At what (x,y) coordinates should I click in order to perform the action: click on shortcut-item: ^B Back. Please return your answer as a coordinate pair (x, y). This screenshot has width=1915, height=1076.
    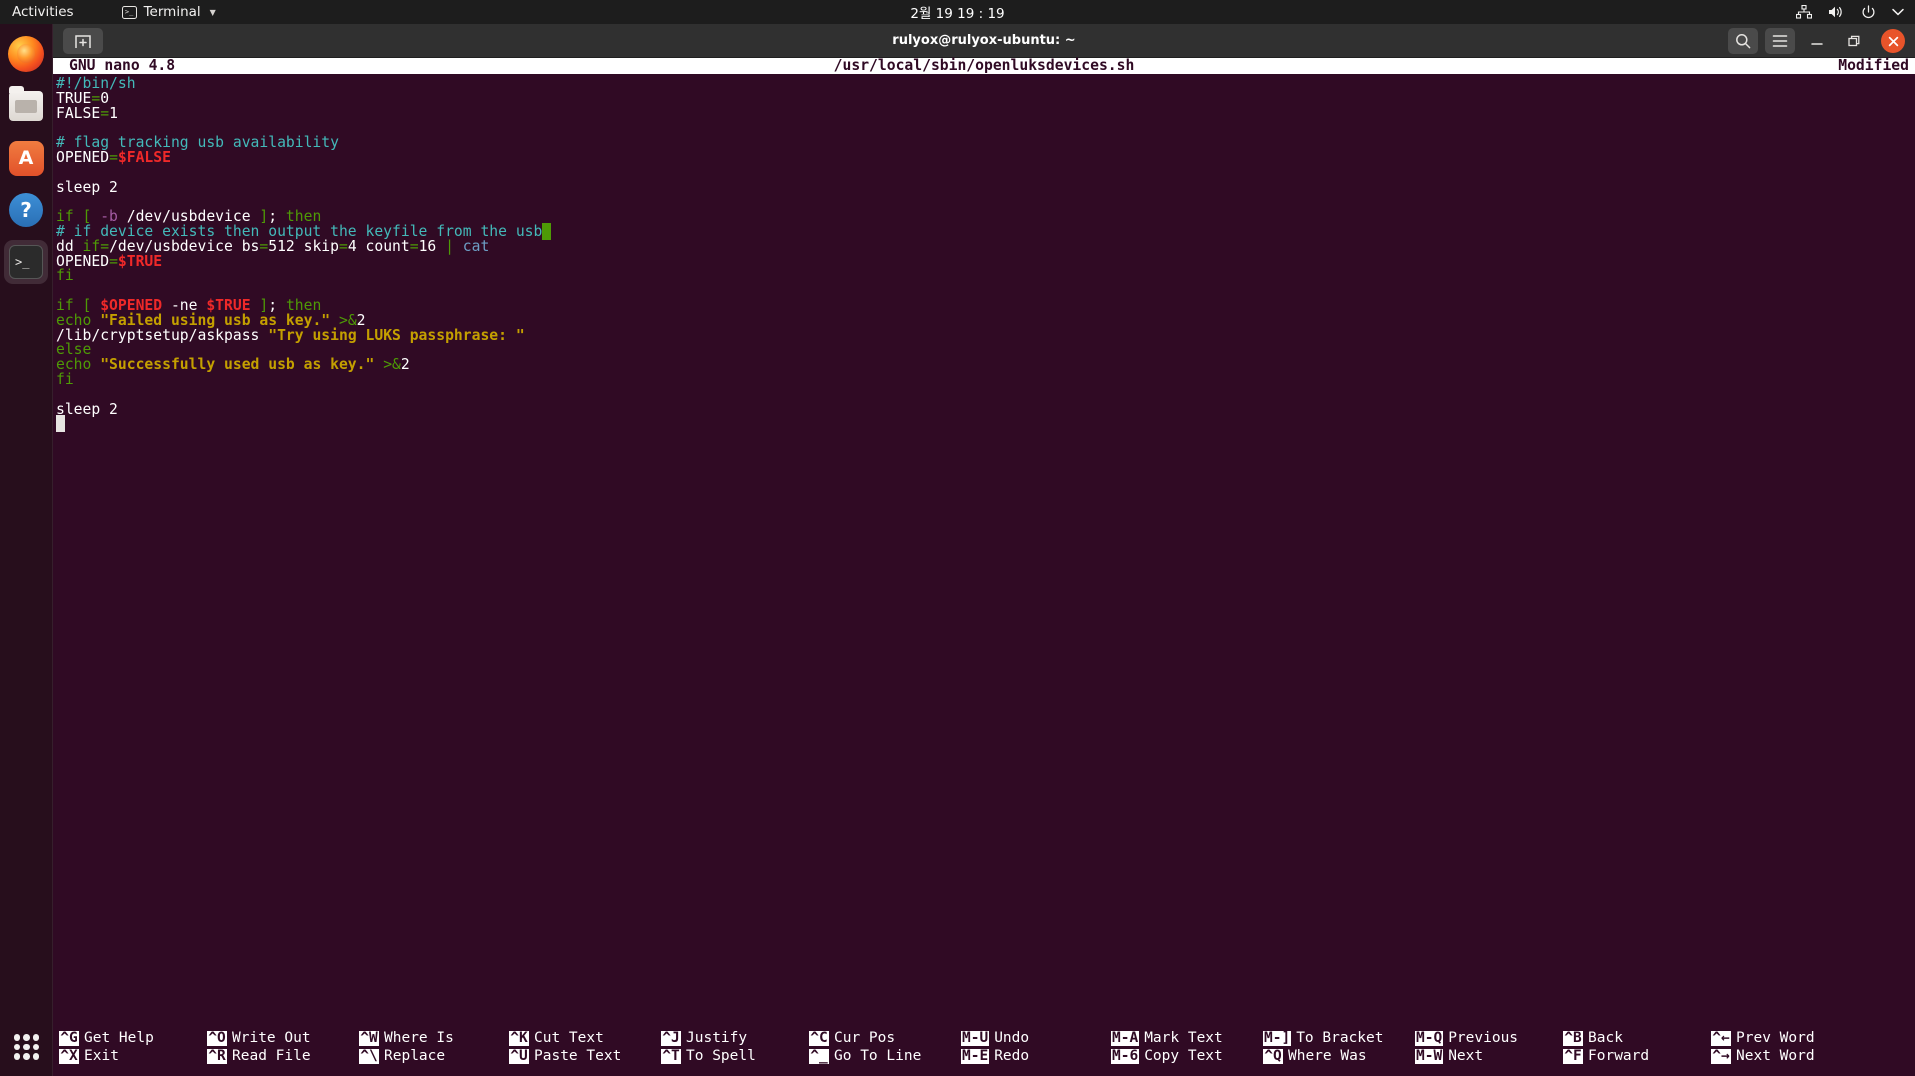
    Looking at the image, I should click on (1637, 1038).